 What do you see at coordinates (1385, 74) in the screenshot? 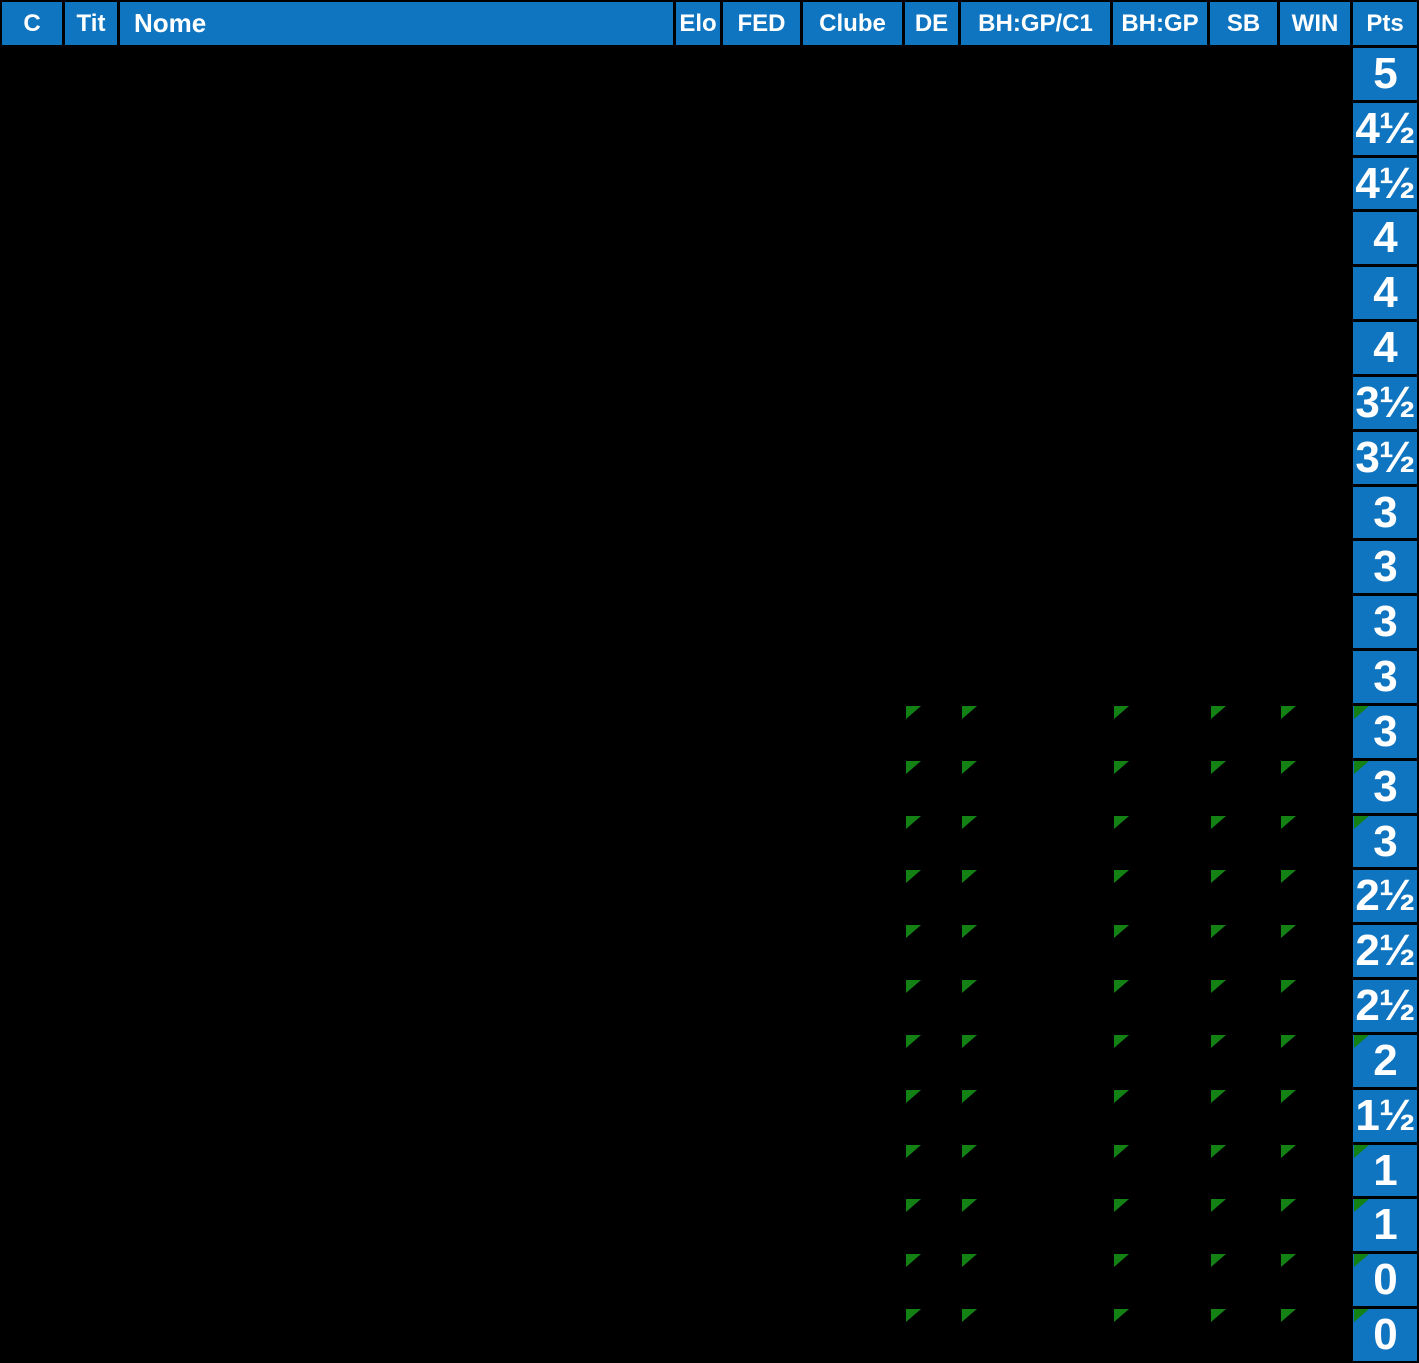
I see `pts-cell: 5` at bounding box center [1385, 74].